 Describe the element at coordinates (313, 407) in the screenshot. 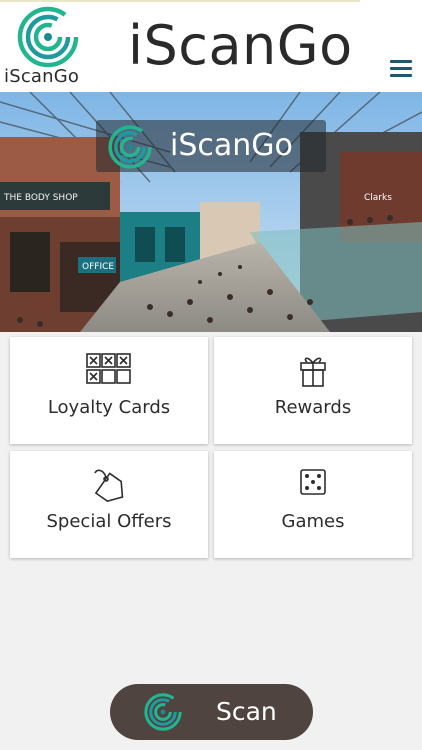

I see `tile-label: Rewards` at that location.